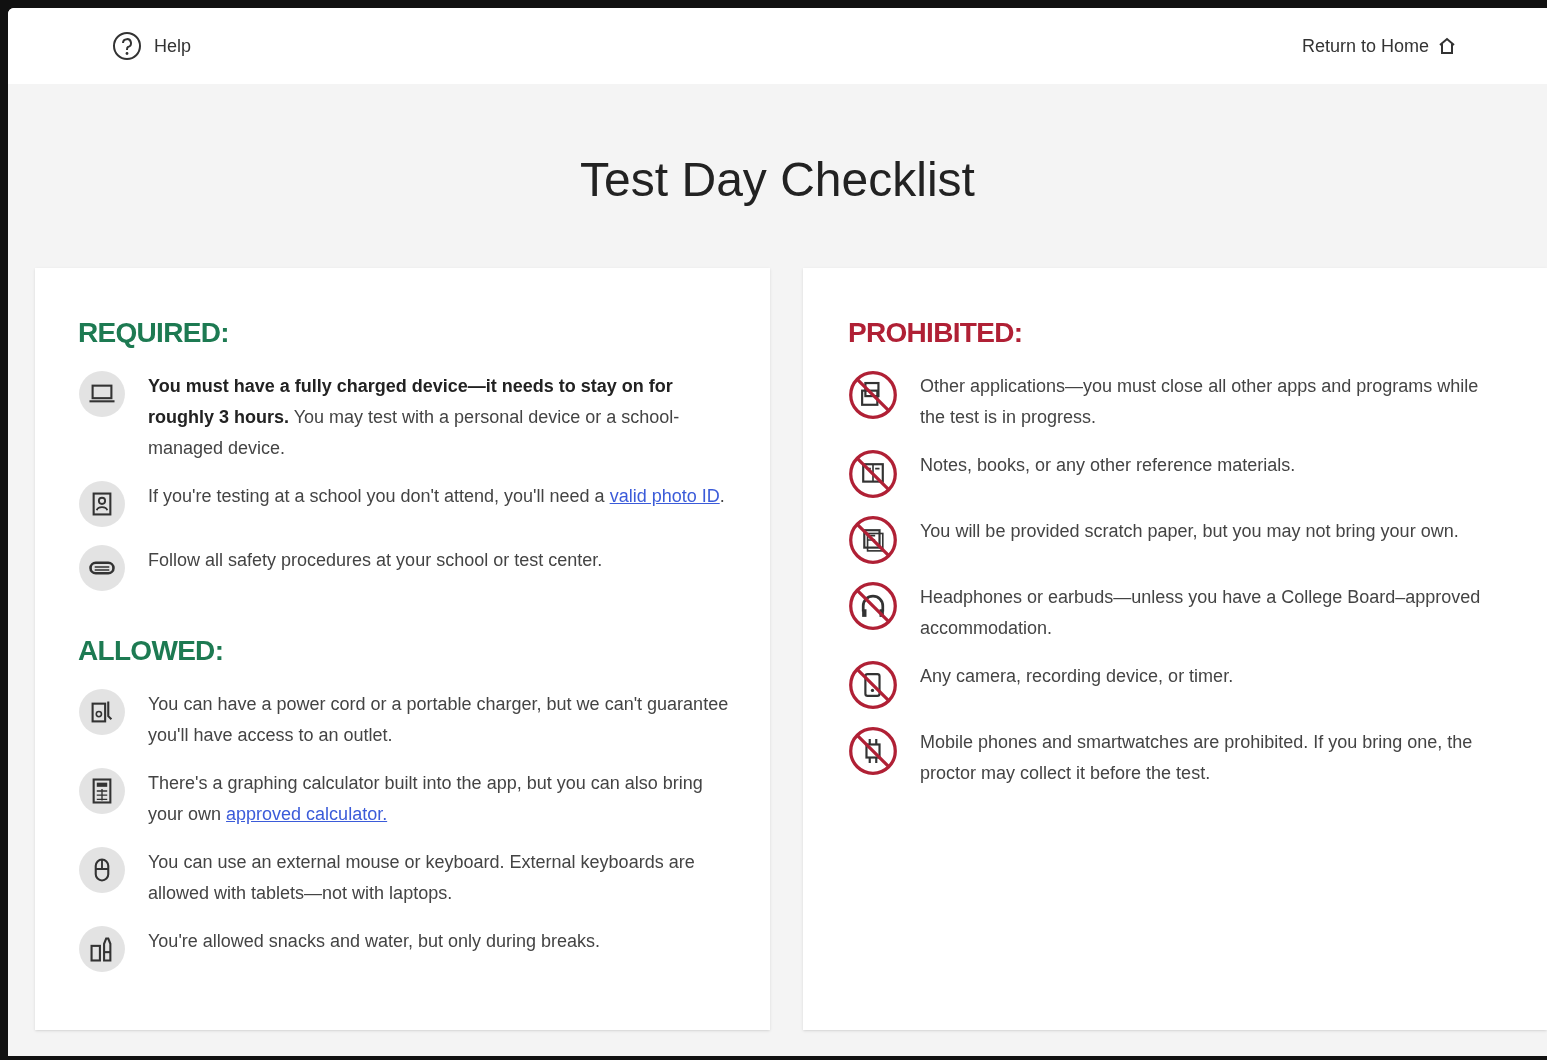 The image size is (1547, 1060). I want to click on checklist-text: If you're testing at a school you don't attend, you'll need a valid photo ID., so click(436, 496).